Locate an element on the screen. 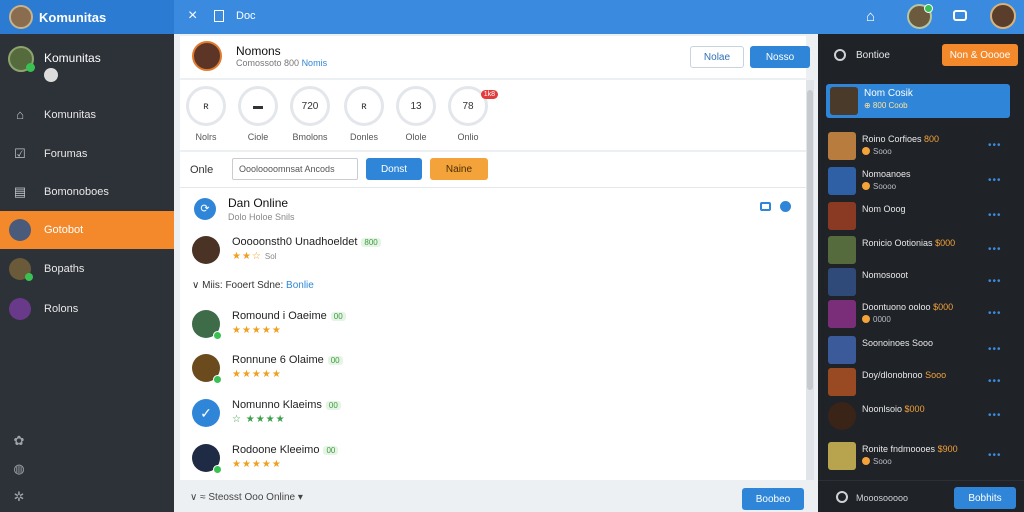  scrollbar is located at coordinates (810, 280).